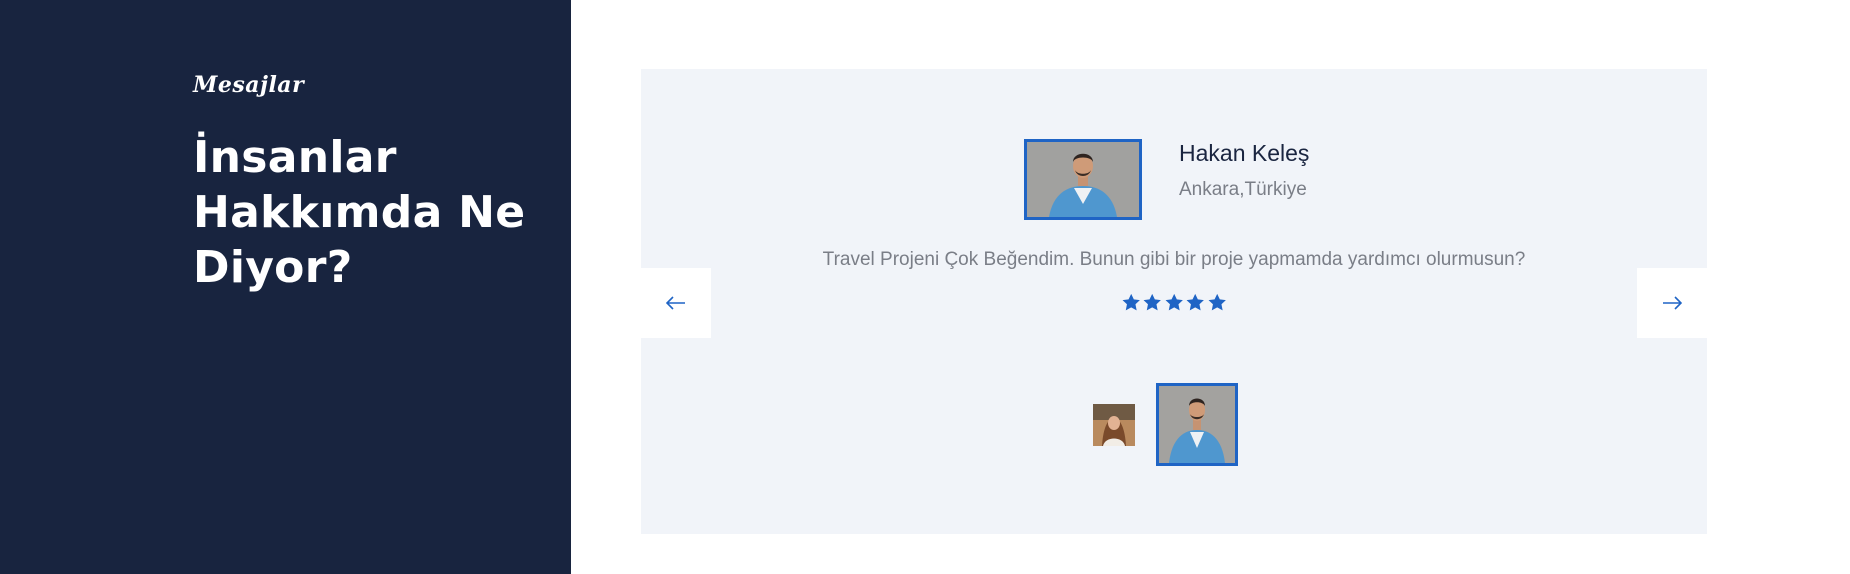  I want to click on testimonial-avatar, so click(1083, 179).